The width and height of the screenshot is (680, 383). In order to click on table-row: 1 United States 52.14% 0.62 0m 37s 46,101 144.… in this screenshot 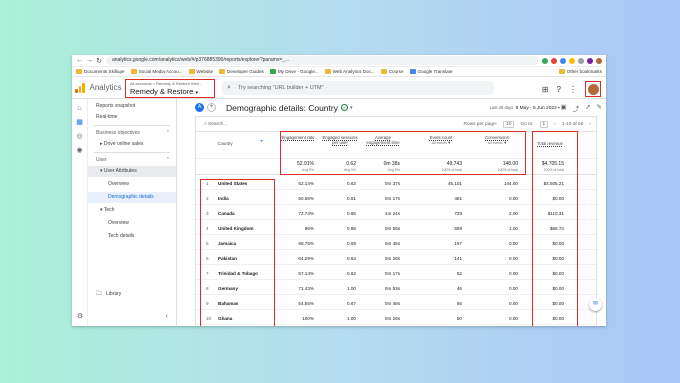, I will do `click(396, 184)`.